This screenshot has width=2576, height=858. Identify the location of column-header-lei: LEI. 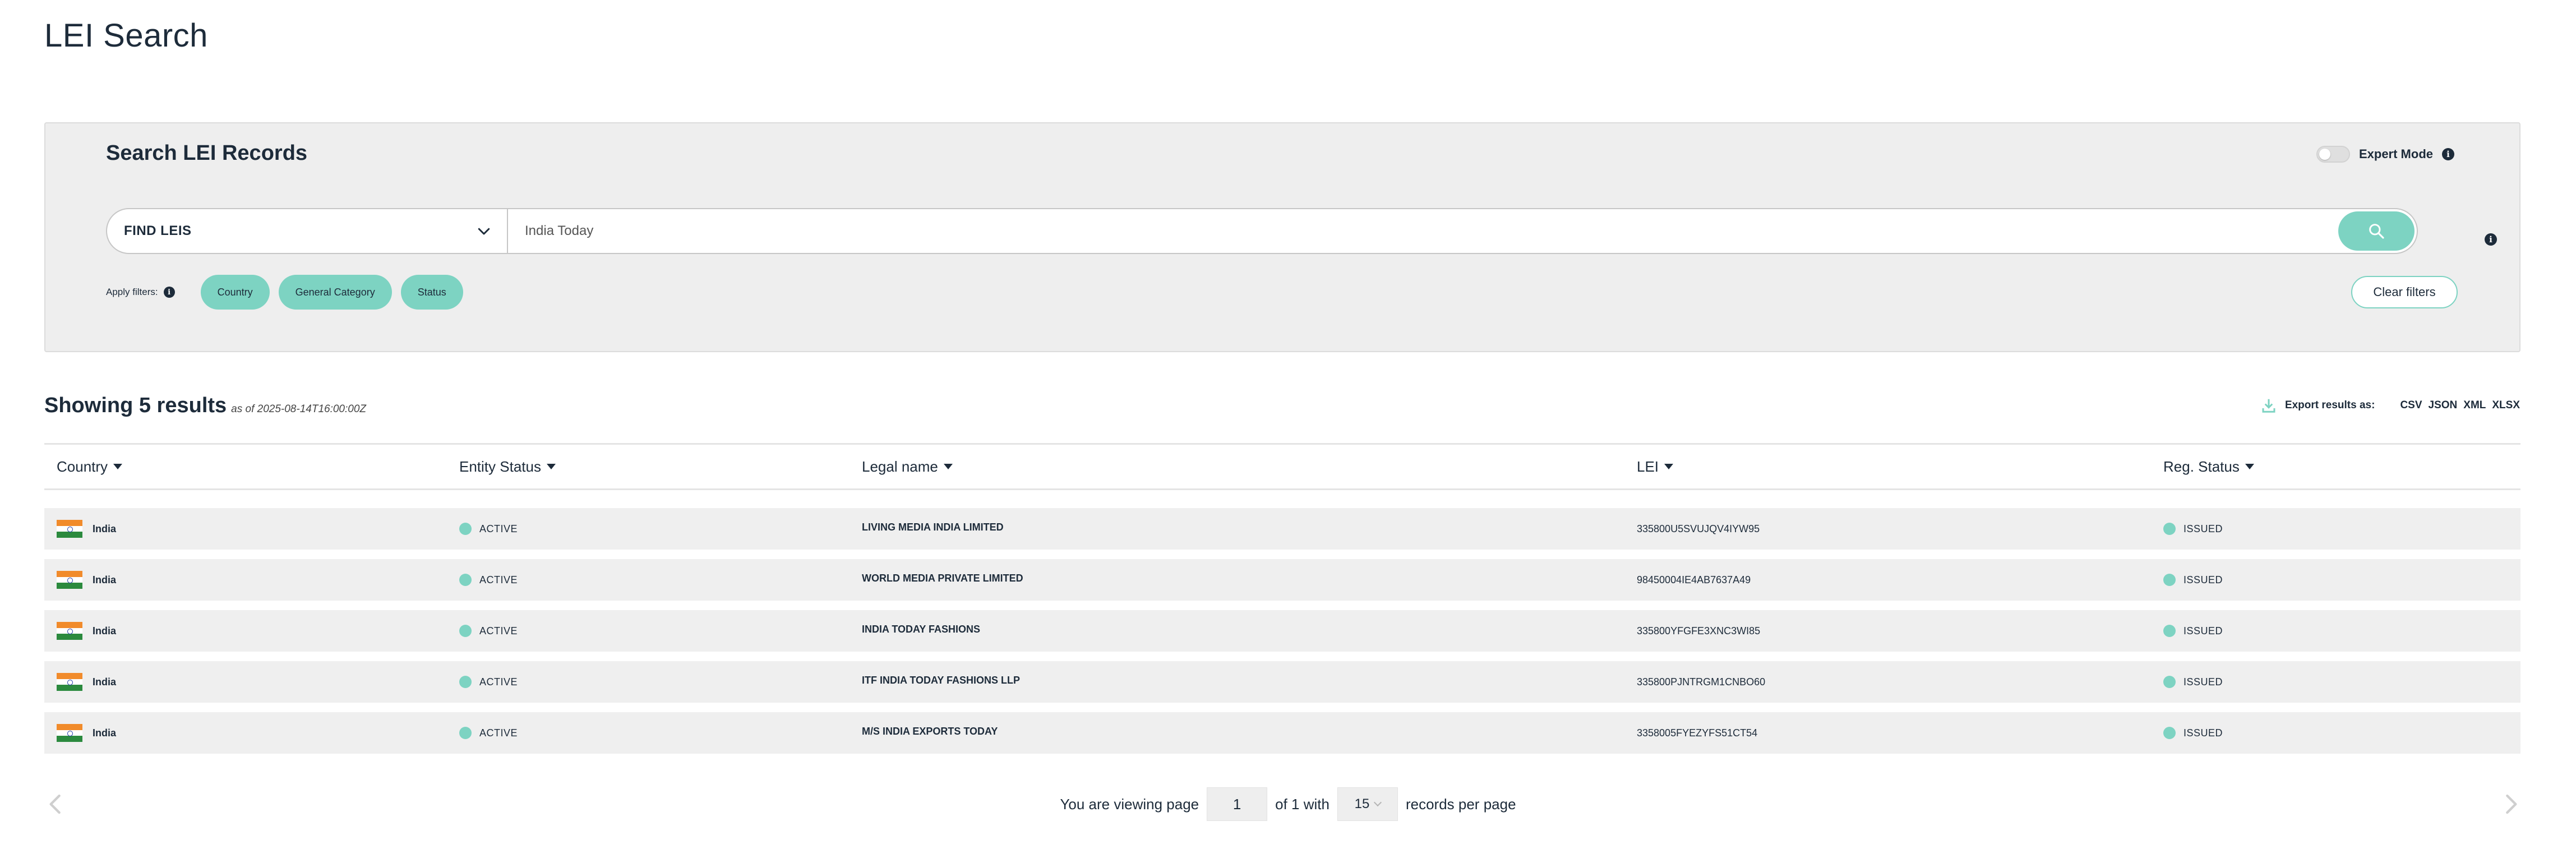
(1656, 466).